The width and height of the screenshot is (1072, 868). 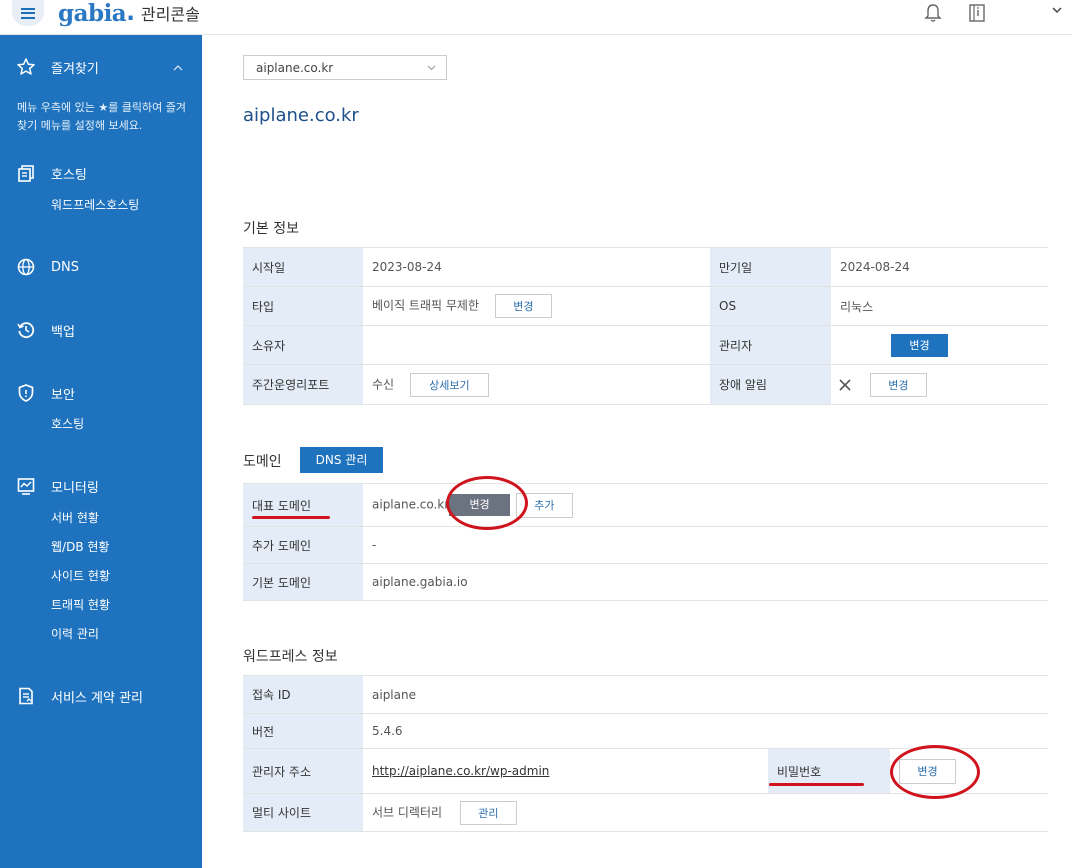 I want to click on backup-clock-icon, so click(x=26, y=330).